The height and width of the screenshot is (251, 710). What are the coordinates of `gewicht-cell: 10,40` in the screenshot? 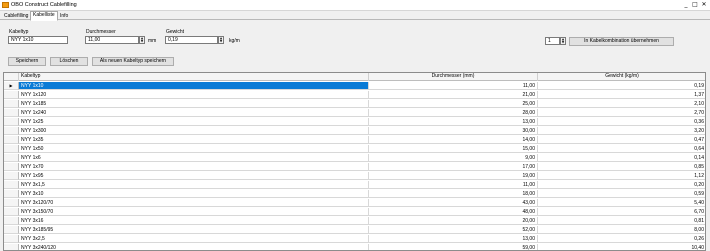 It's located at (621, 247).